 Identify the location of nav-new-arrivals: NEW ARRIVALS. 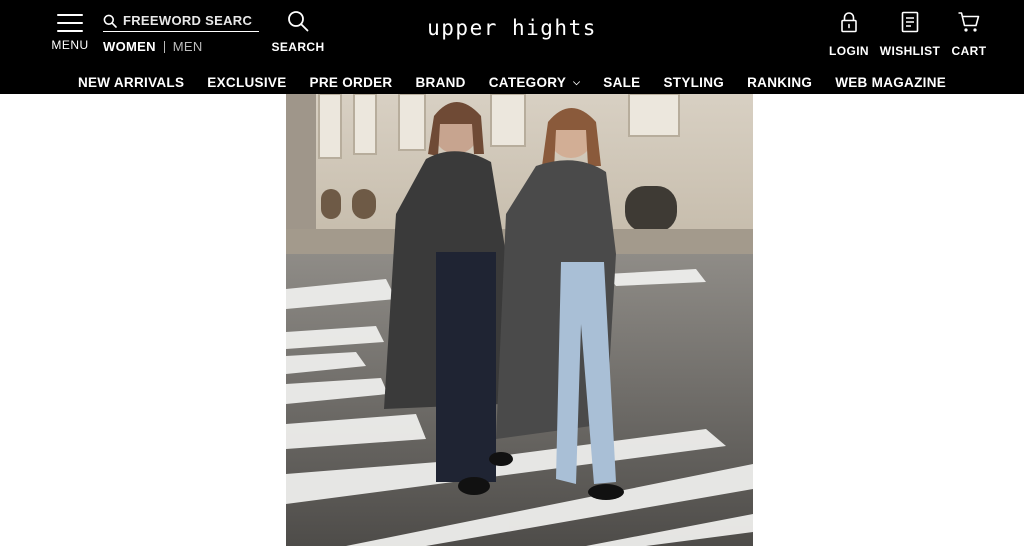
(131, 82).